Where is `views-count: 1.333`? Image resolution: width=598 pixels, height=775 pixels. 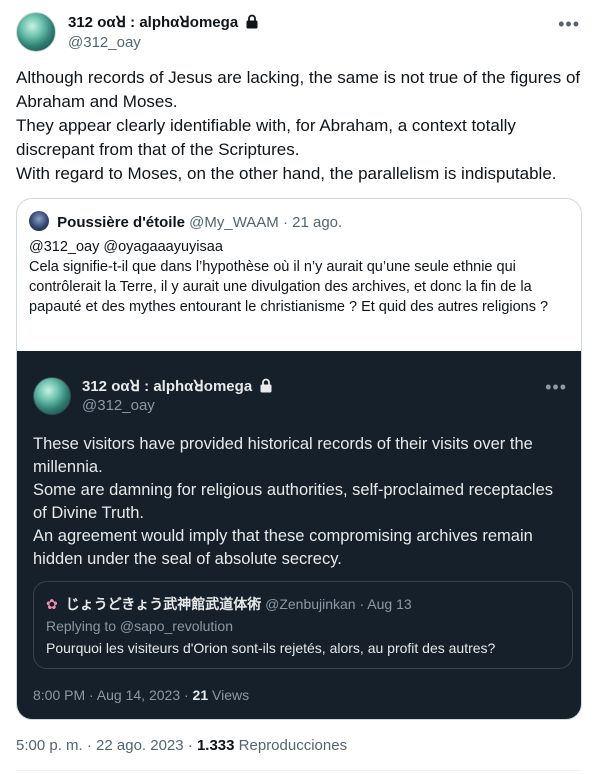 views-count: 1.333 is located at coordinates (215, 745).